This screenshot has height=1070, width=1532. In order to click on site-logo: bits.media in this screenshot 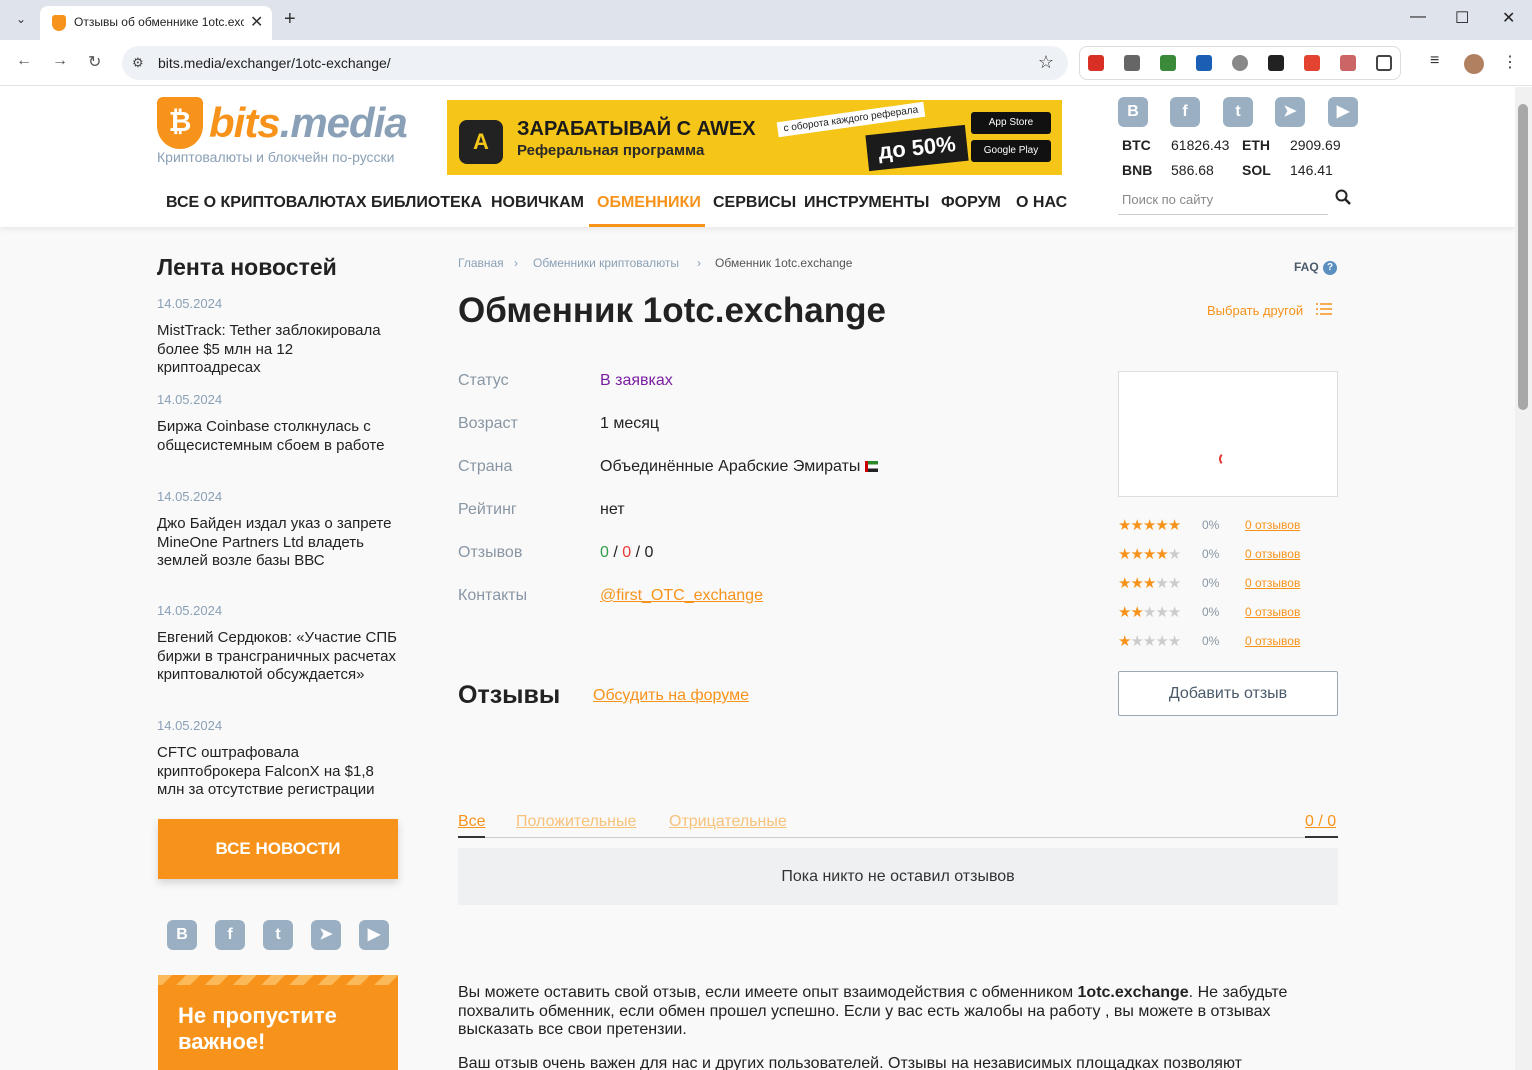, I will do `click(308, 123)`.